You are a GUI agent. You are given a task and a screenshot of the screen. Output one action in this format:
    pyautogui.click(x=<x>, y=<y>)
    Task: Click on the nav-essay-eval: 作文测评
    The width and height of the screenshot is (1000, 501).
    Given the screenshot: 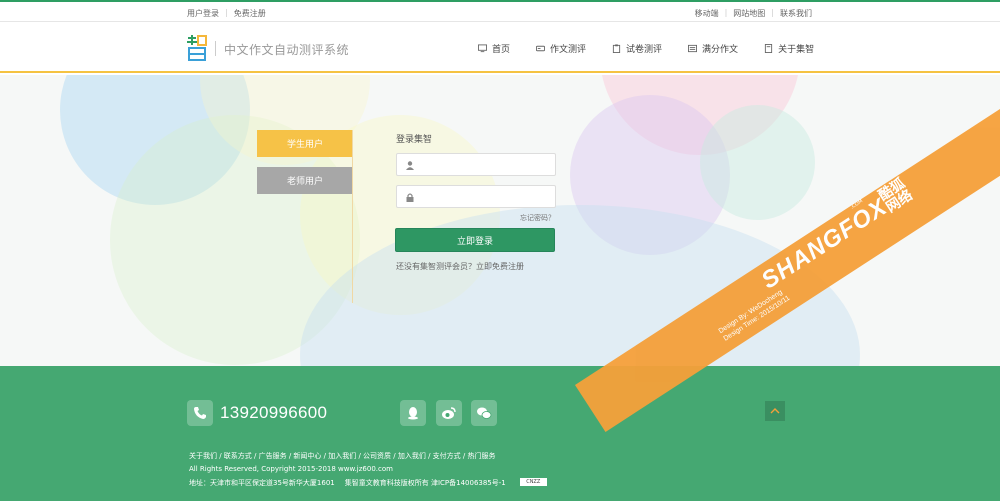 What is the action you would take?
    pyautogui.click(x=561, y=48)
    